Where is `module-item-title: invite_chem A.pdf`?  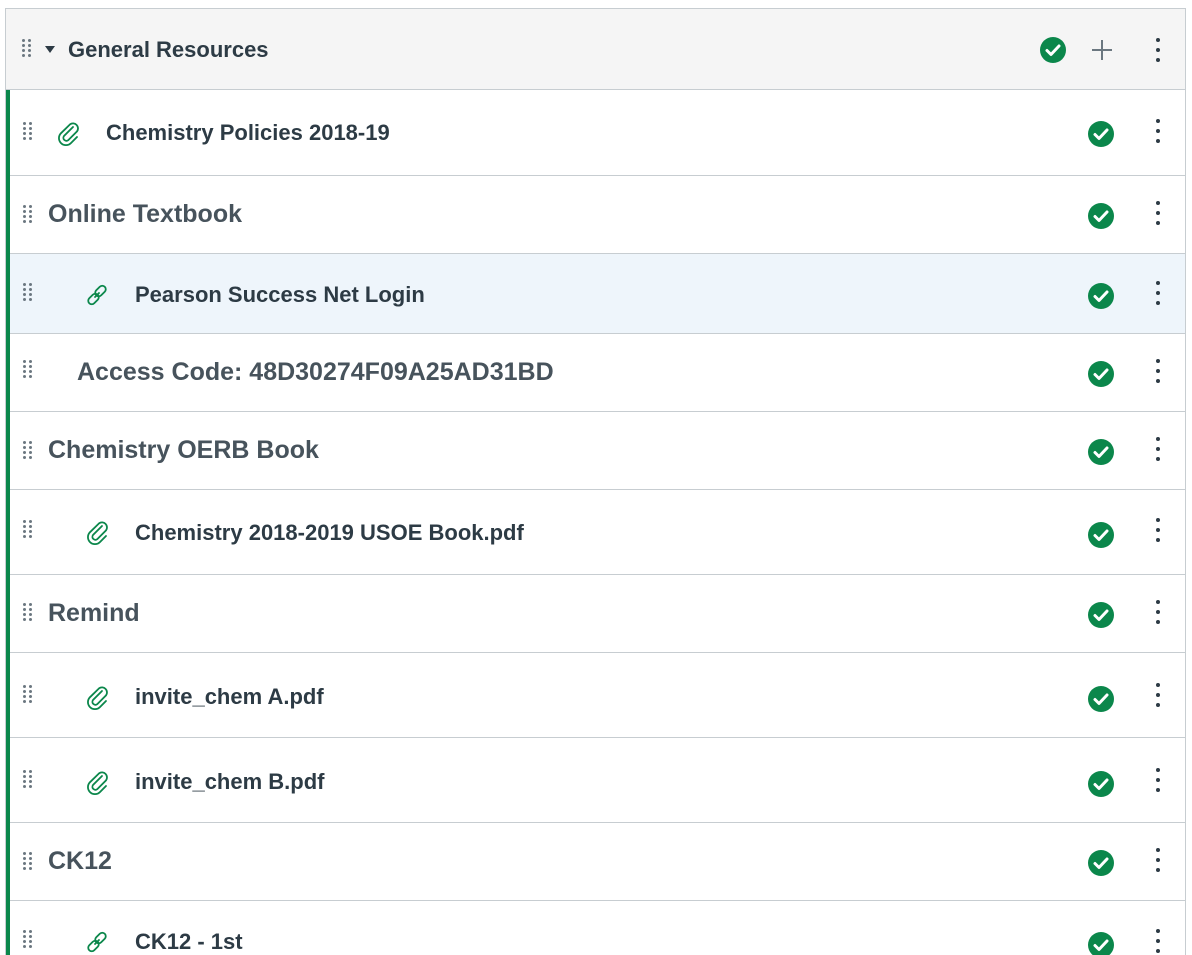 module-item-title: invite_chem A.pdf is located at coordinates (229, 697).